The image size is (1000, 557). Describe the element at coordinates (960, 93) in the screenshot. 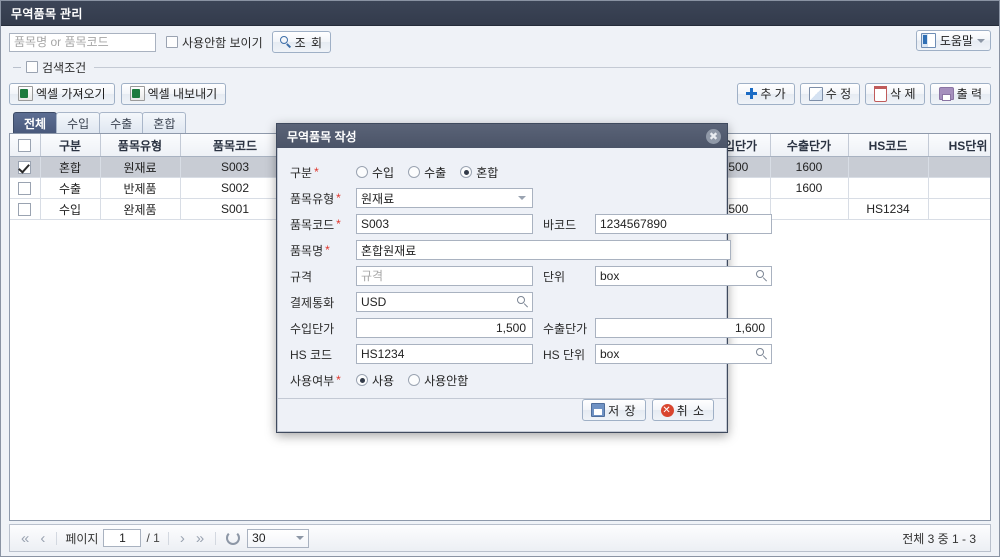

I see `print-button: 출 력` at that location.